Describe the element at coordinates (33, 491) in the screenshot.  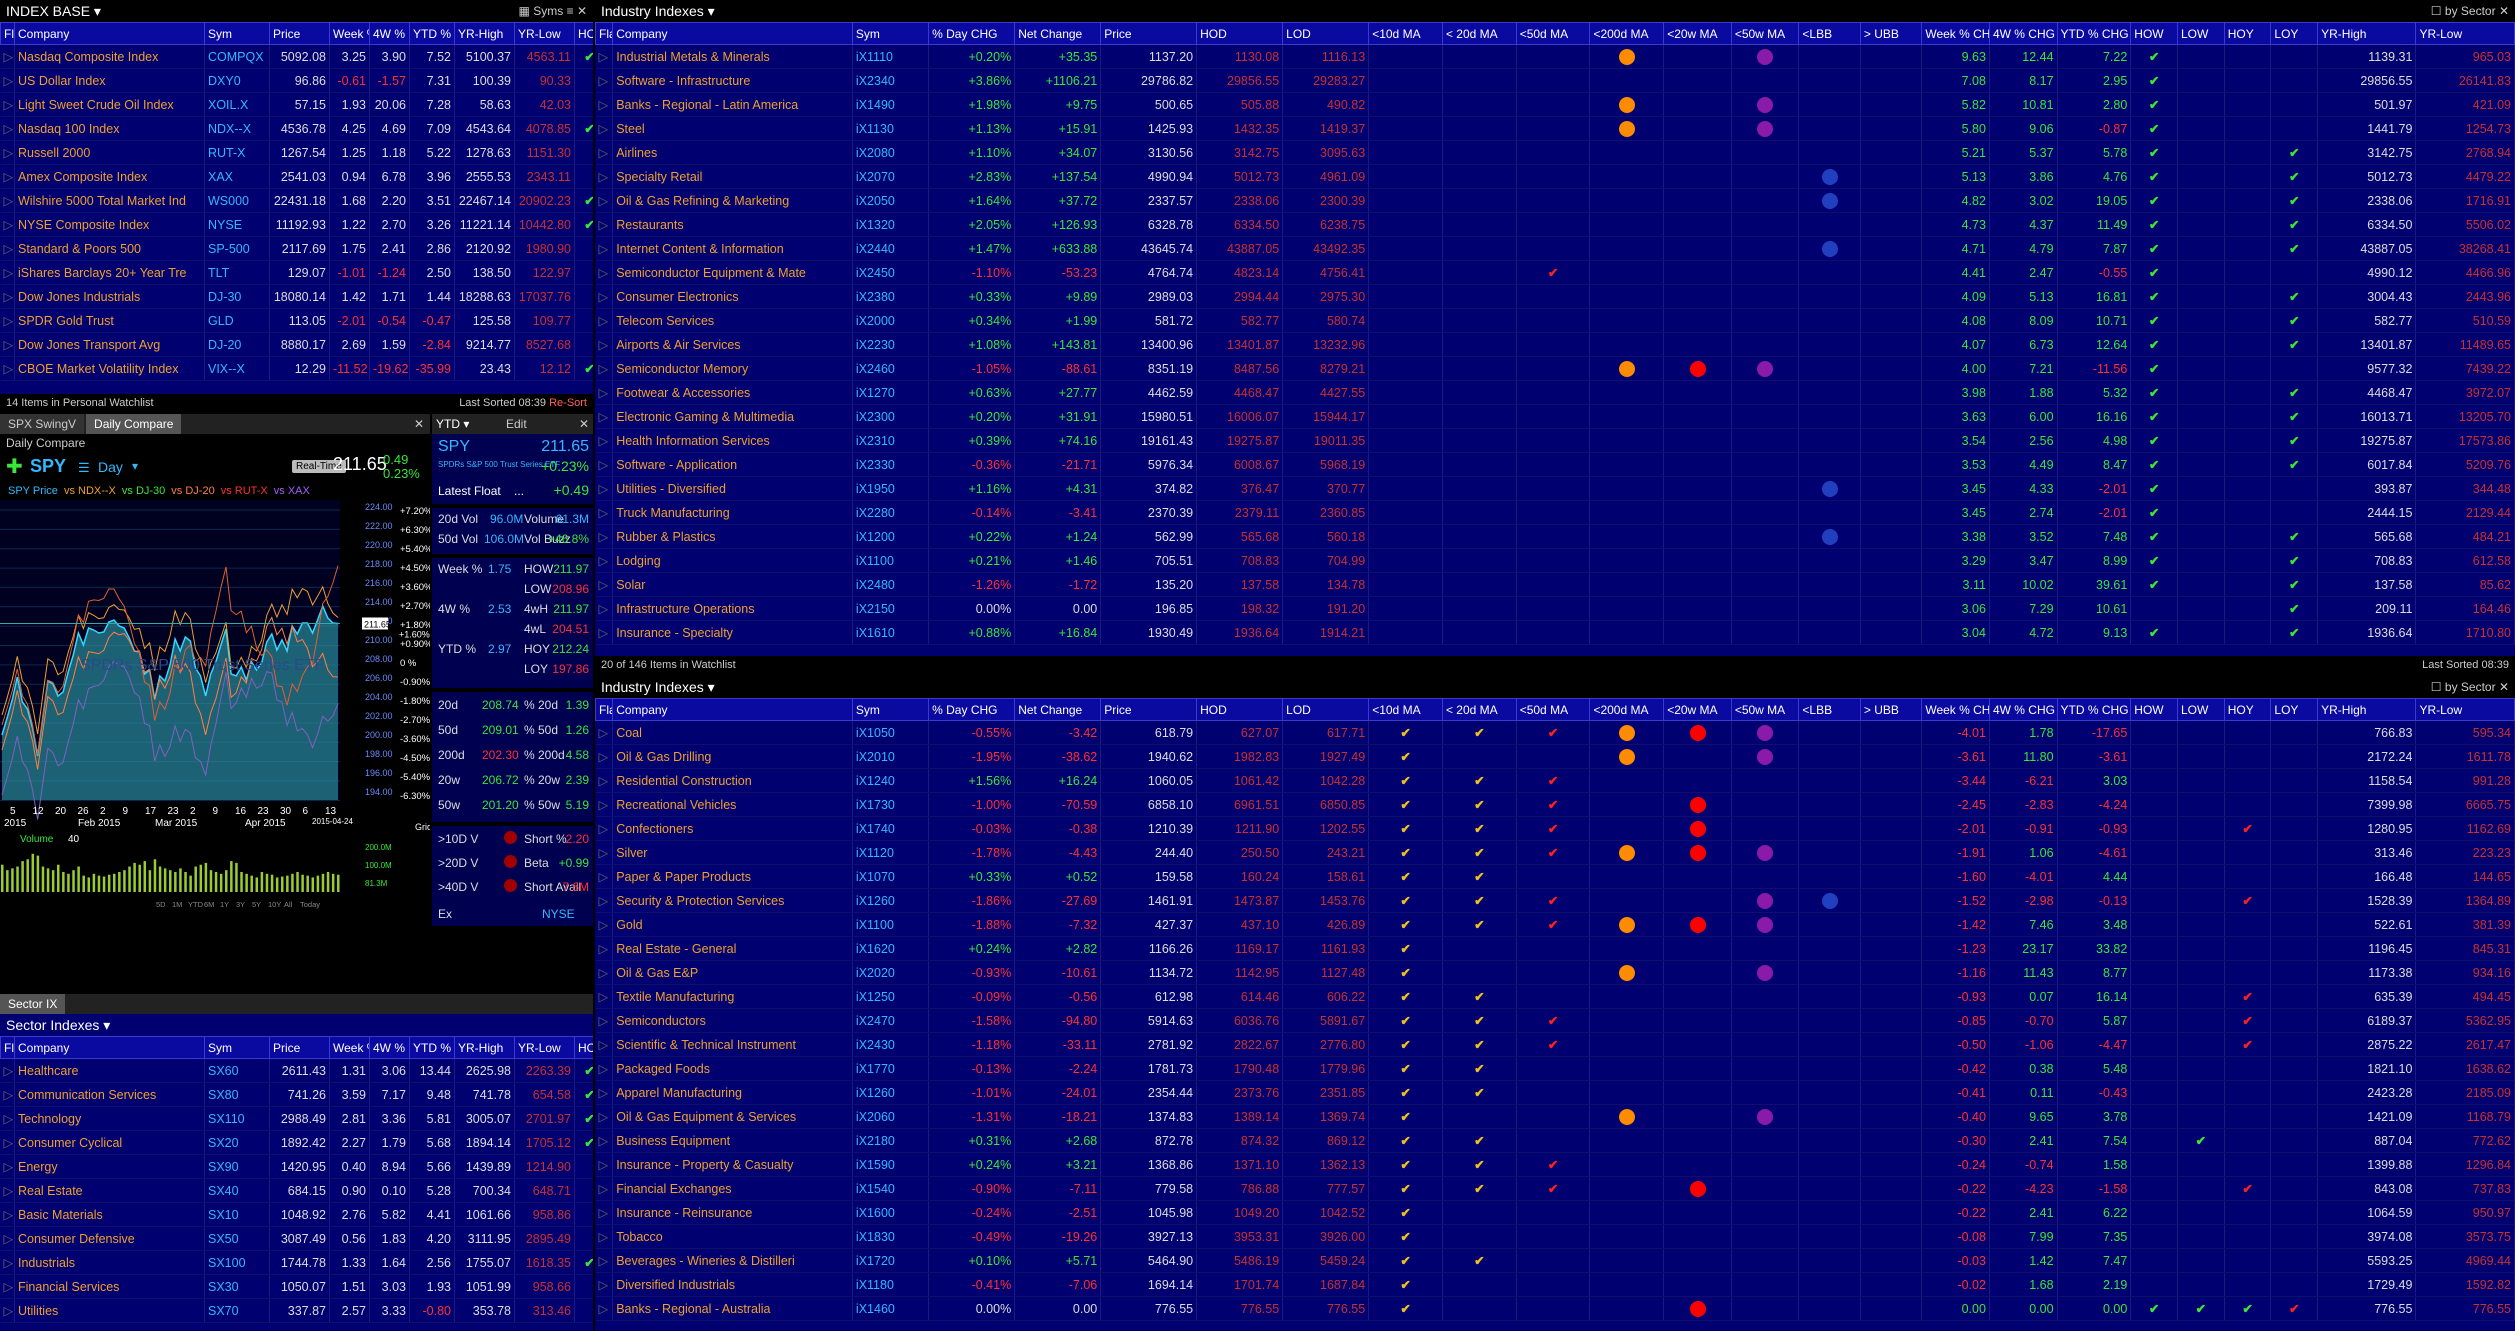
I see `legend-item: SPY Price` at that location.